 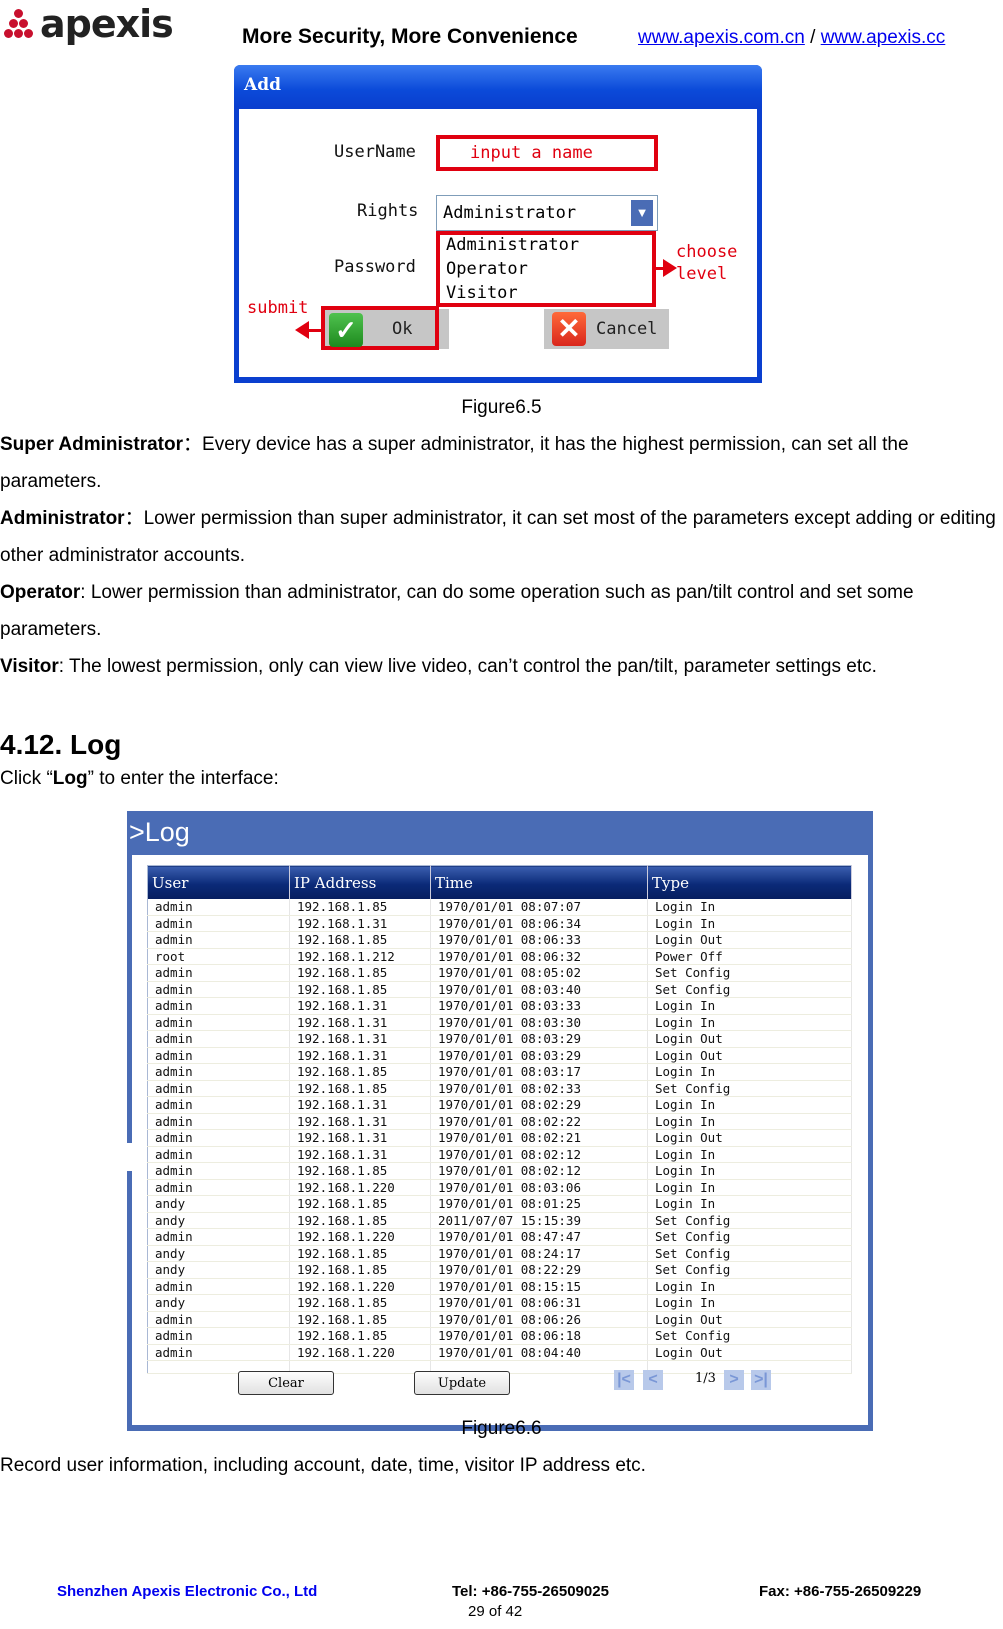 What do you see at coordinates (761, 1380) in the screenshot?
I see `last-page-icon: >|` at bounding box center [761, 1380].